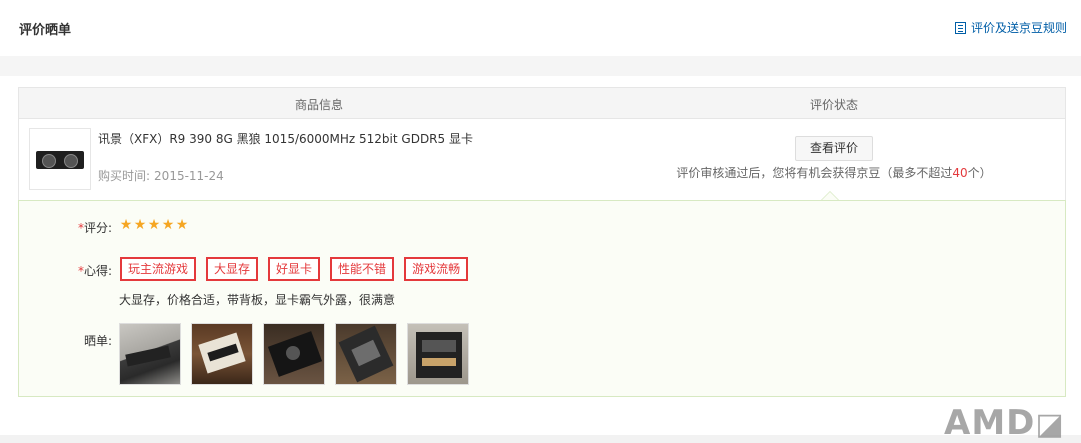 The image size is (1081, 443). Describe the element at coordinates (834, 148) in the screenshot. I see `view-review-button: 查看评价` at that location.